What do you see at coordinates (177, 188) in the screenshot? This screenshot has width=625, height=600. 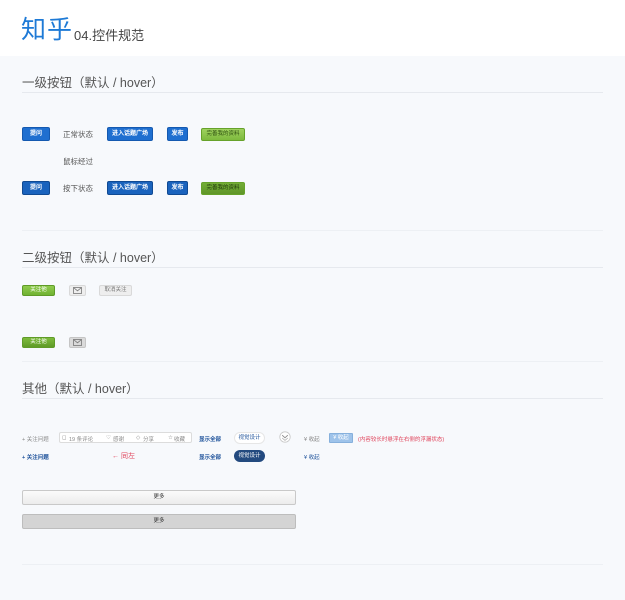 I see `publish-button-pressed: 发布` at bounding box center [177, 188].